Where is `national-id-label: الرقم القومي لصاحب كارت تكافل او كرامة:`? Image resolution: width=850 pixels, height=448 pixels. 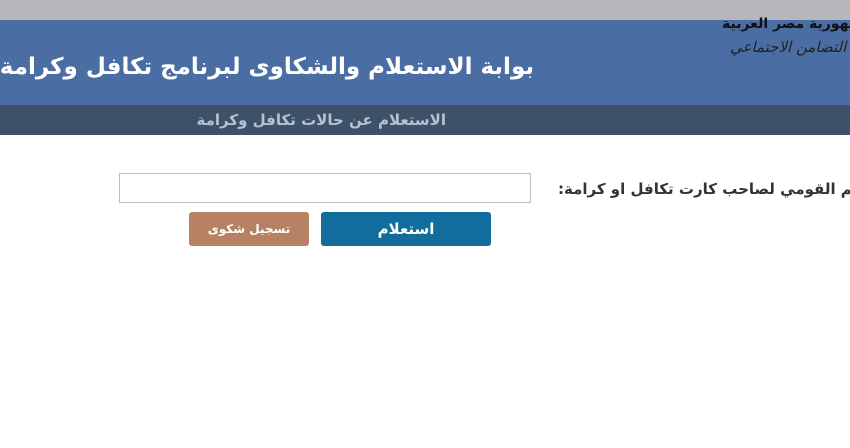 national-id-label: الرقم القومي لصاحب كارت تكافل او كرامة: is located at coordinates (704, 189).